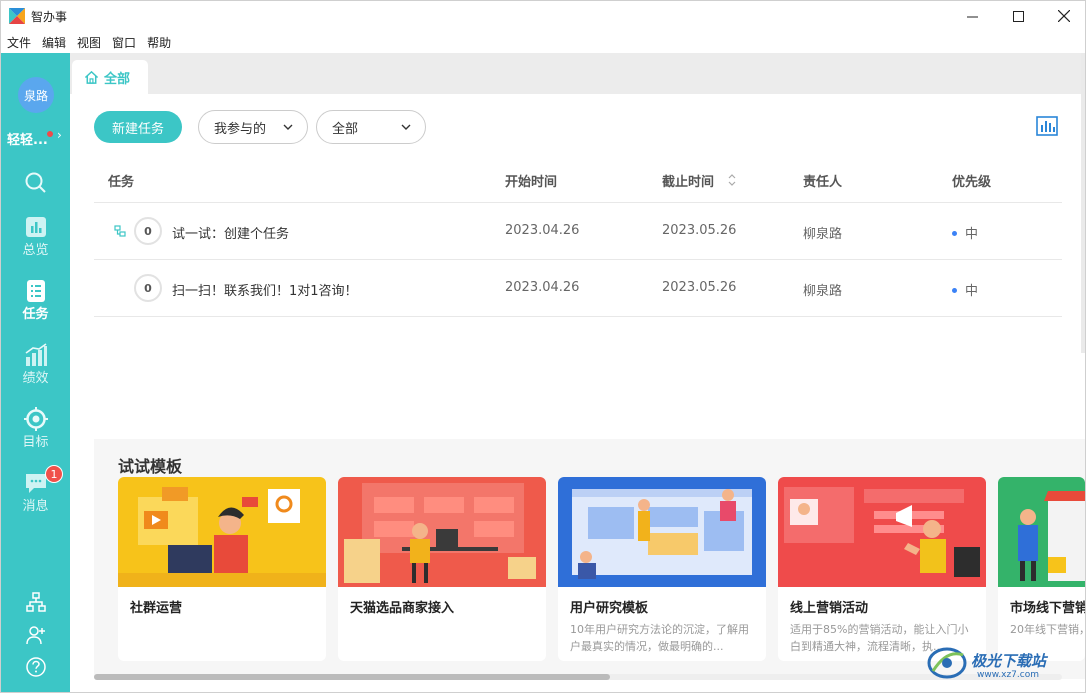 The height and width of the screenshot is (693, 1086). I want to click on close-icon, so click(1064, 16).